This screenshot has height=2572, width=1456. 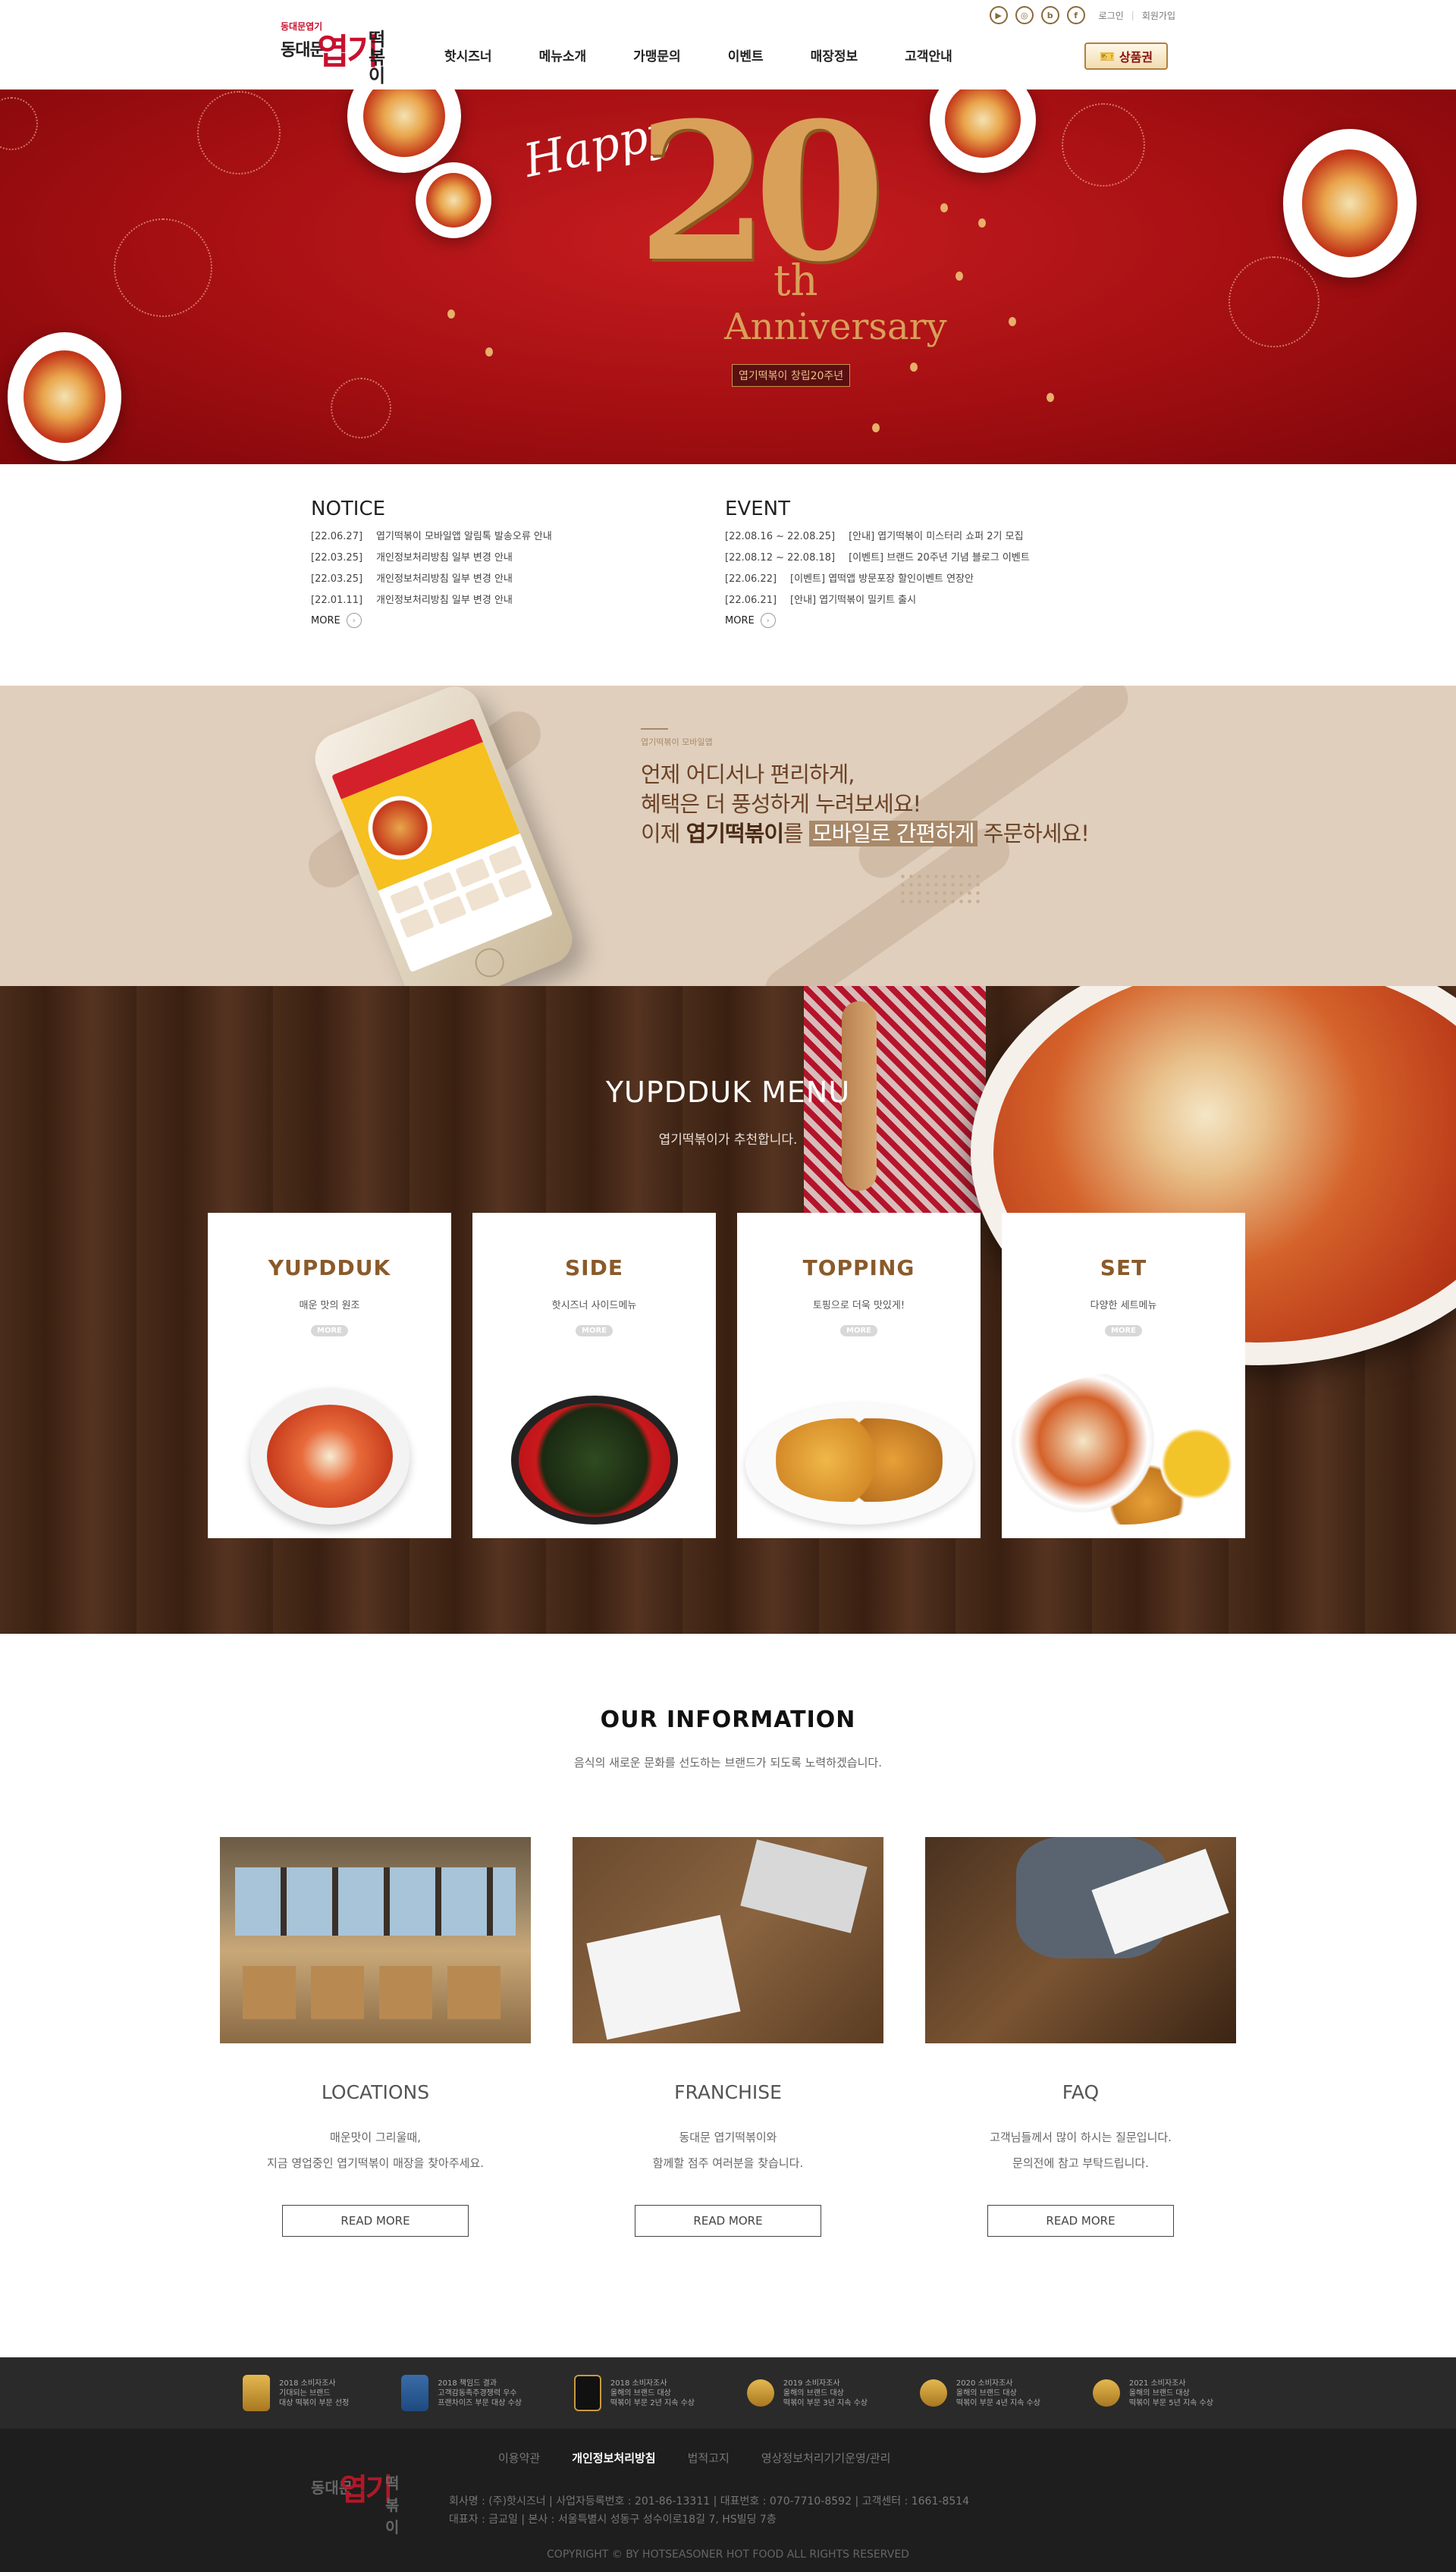 I want to click on event-text: [안내] 엽기떡볶이 밀키트 출시, so click(x=853, y=600).